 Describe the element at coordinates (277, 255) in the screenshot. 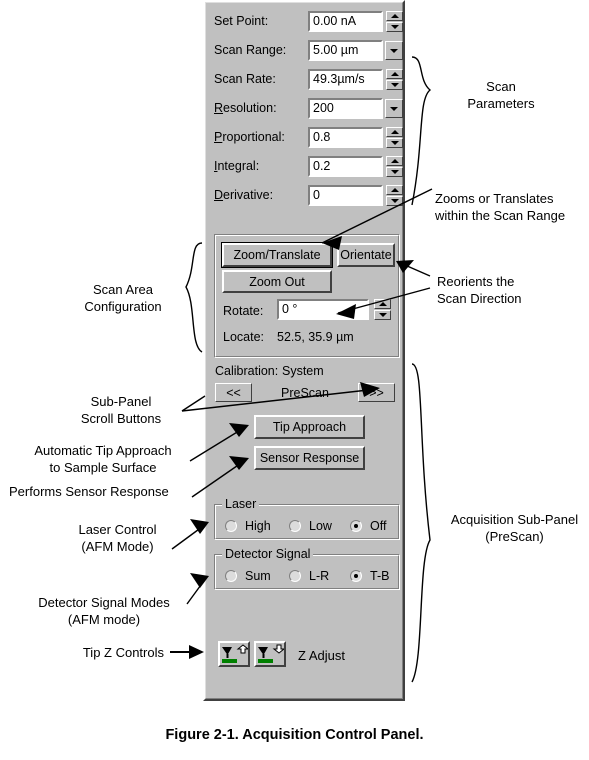

I see `zoom-translate-button: Zoom/Translate` at that location.